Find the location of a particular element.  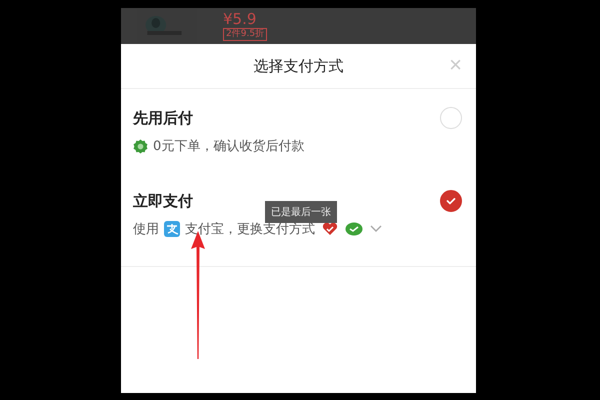

chat-icon is located at coordinates (354, 229).